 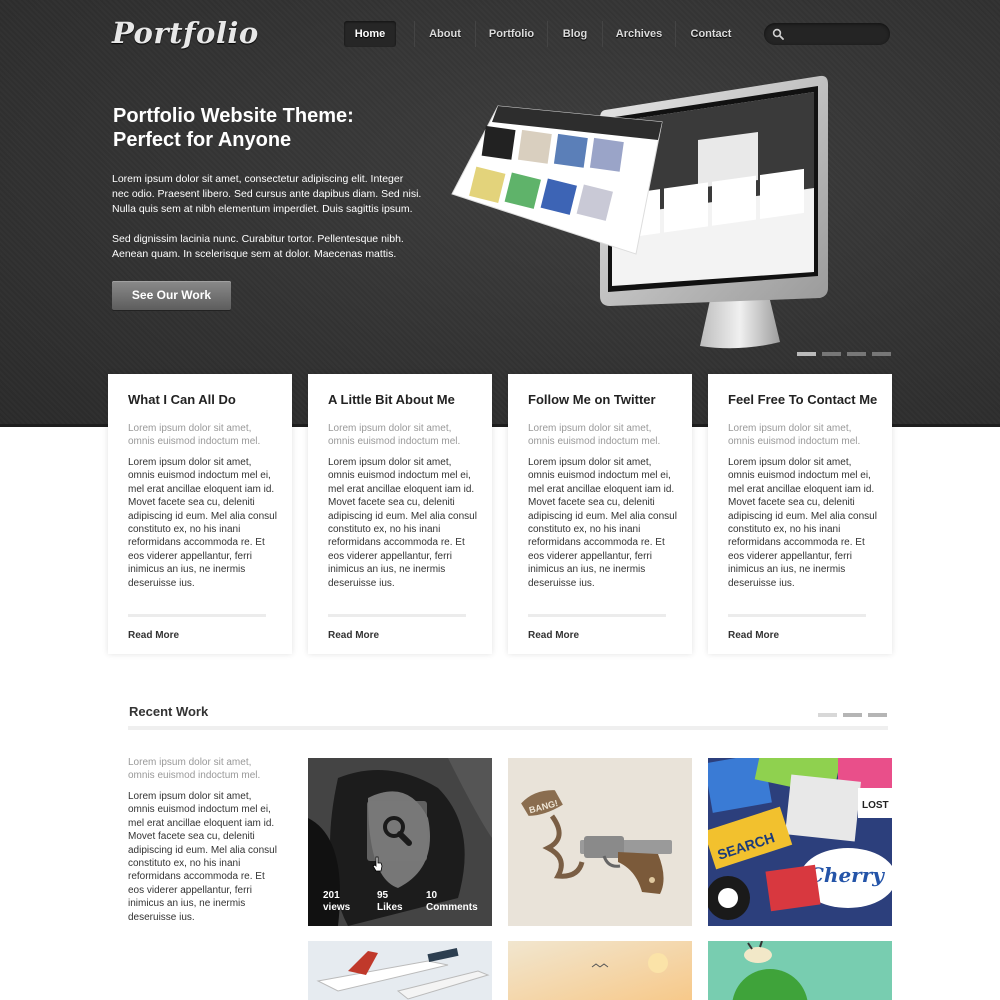 What do you see at coordinates (846, 875) in the screenshot?
I see `sticker-text: Cherry` at bounding box center [846, 875].